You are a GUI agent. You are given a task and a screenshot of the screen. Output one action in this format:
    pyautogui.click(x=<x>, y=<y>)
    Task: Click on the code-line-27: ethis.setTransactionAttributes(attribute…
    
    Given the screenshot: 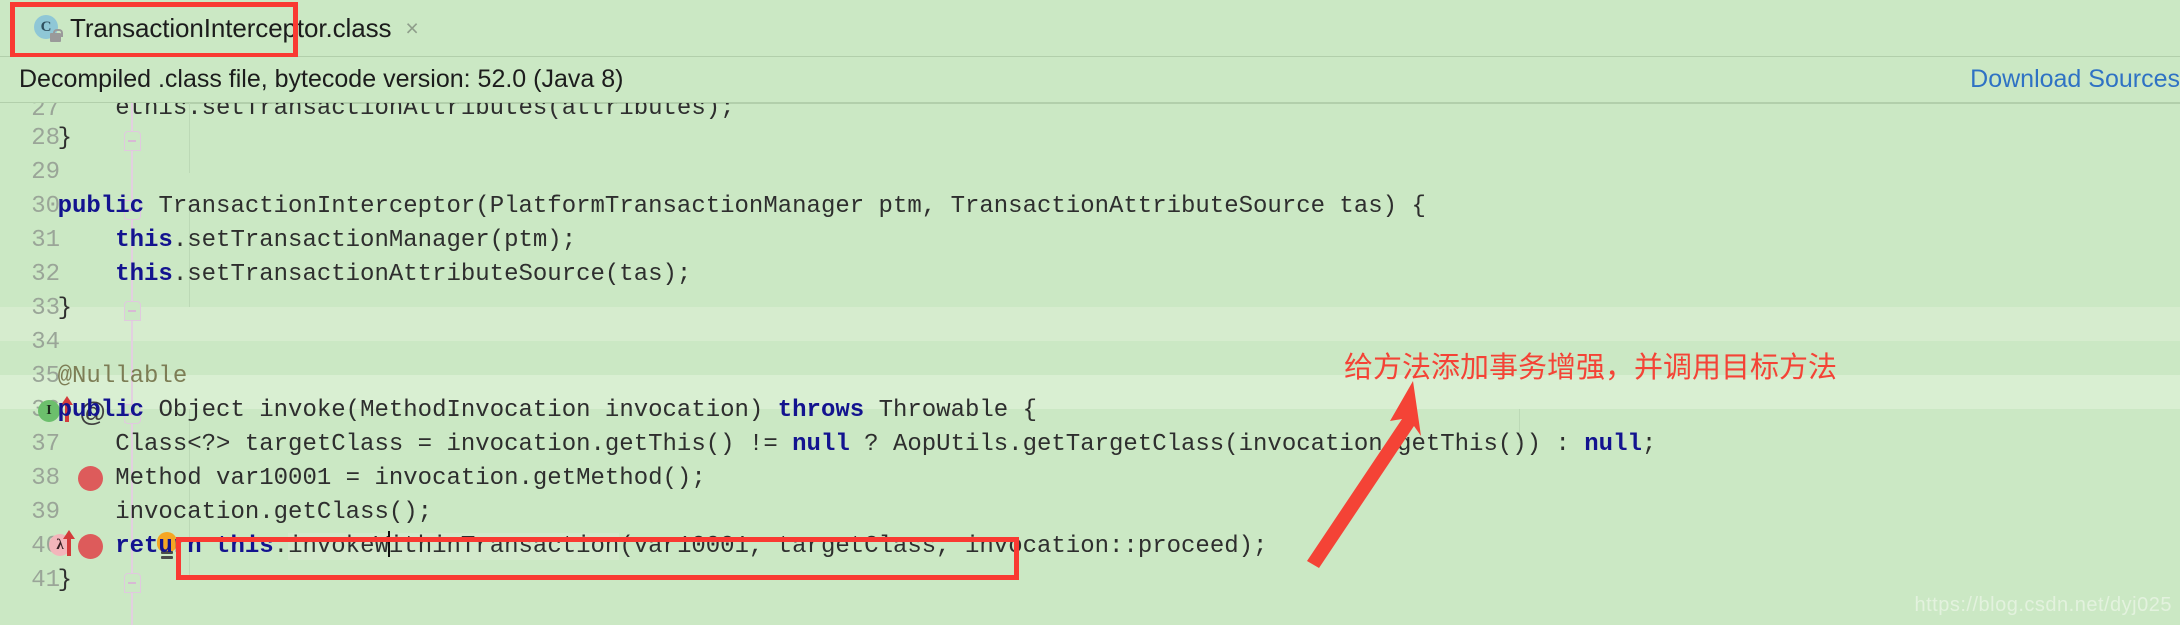 What is the action you would take?
    pyautogui.click(x=367, y=112)
    